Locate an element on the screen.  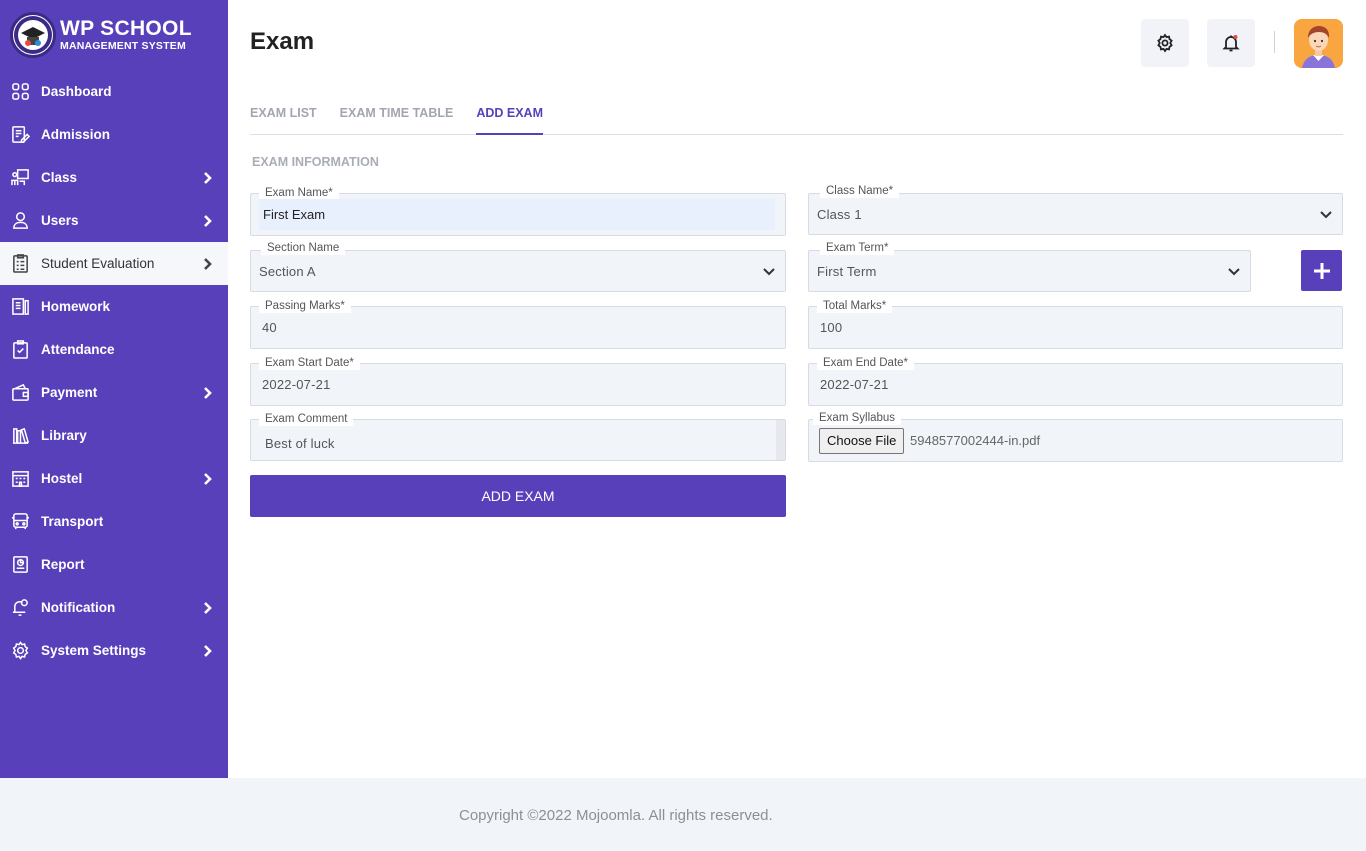
sidebar-item-label: Library is located at coordinates (64, 435).